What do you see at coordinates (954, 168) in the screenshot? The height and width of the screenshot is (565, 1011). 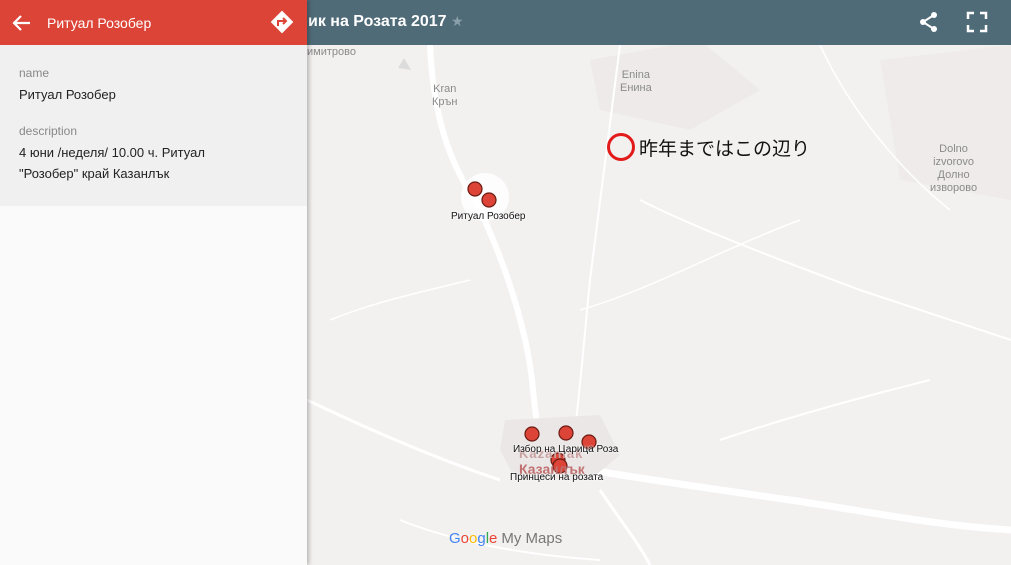 I see `town-label-dolno-izvorovo: Dolno izvorovo Долно изворово` at bounding box center [954, 168].